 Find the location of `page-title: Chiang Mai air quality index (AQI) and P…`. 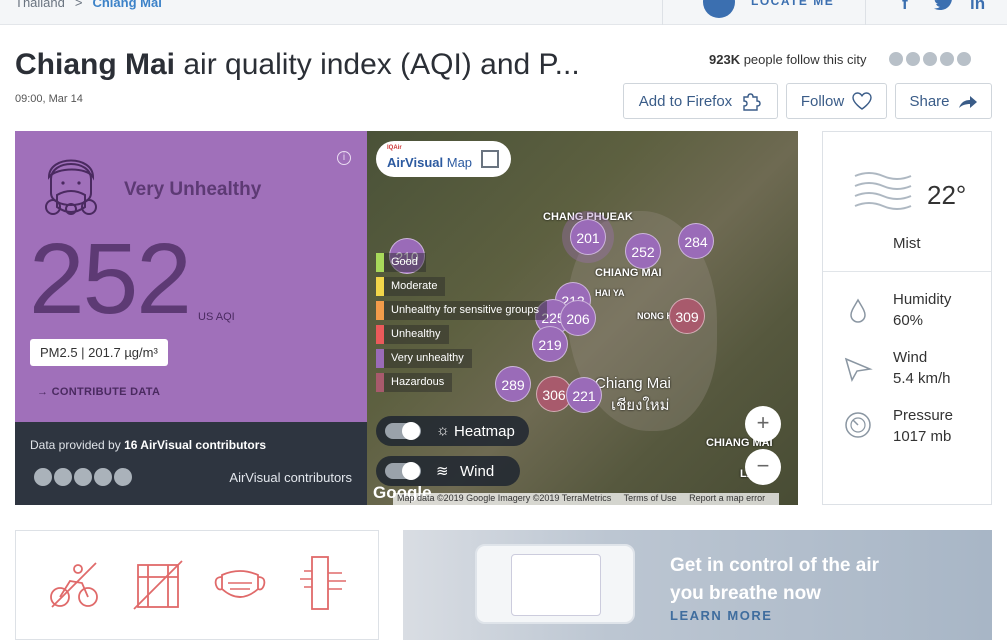

page-title: Chiang Mai air quality index (AQI) and P… is located at coordinates (297, 65).